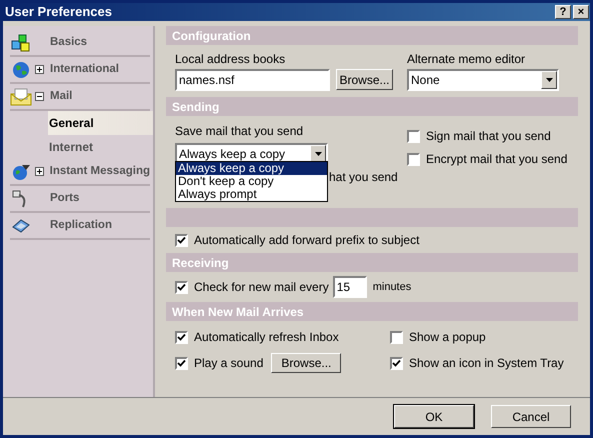 The width and height of the screenshot is (593, 438). Describe the element at coordinates (252, 80) in the screenshot. I see `address-books-field: names.nsf` at that location.